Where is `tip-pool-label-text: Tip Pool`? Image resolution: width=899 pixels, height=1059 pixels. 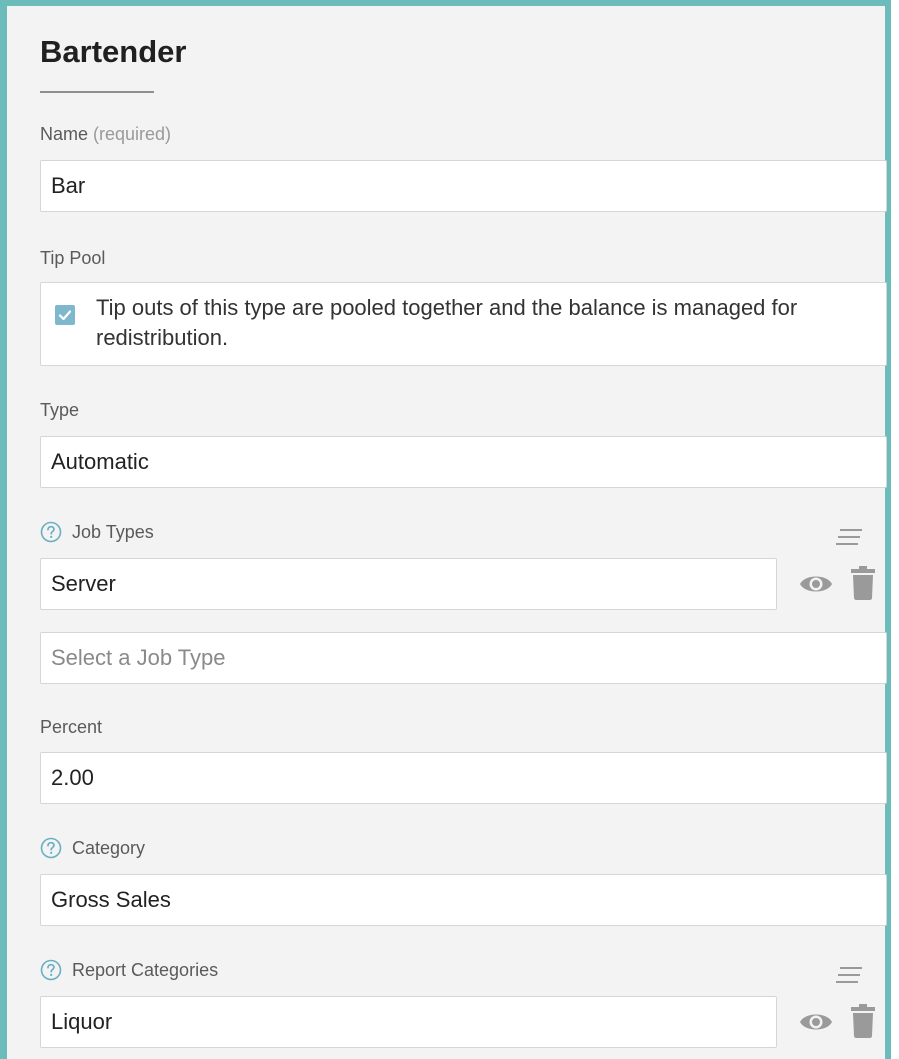
tip-pool-label-text: Tip Pool is located at coordinates (73, 258).